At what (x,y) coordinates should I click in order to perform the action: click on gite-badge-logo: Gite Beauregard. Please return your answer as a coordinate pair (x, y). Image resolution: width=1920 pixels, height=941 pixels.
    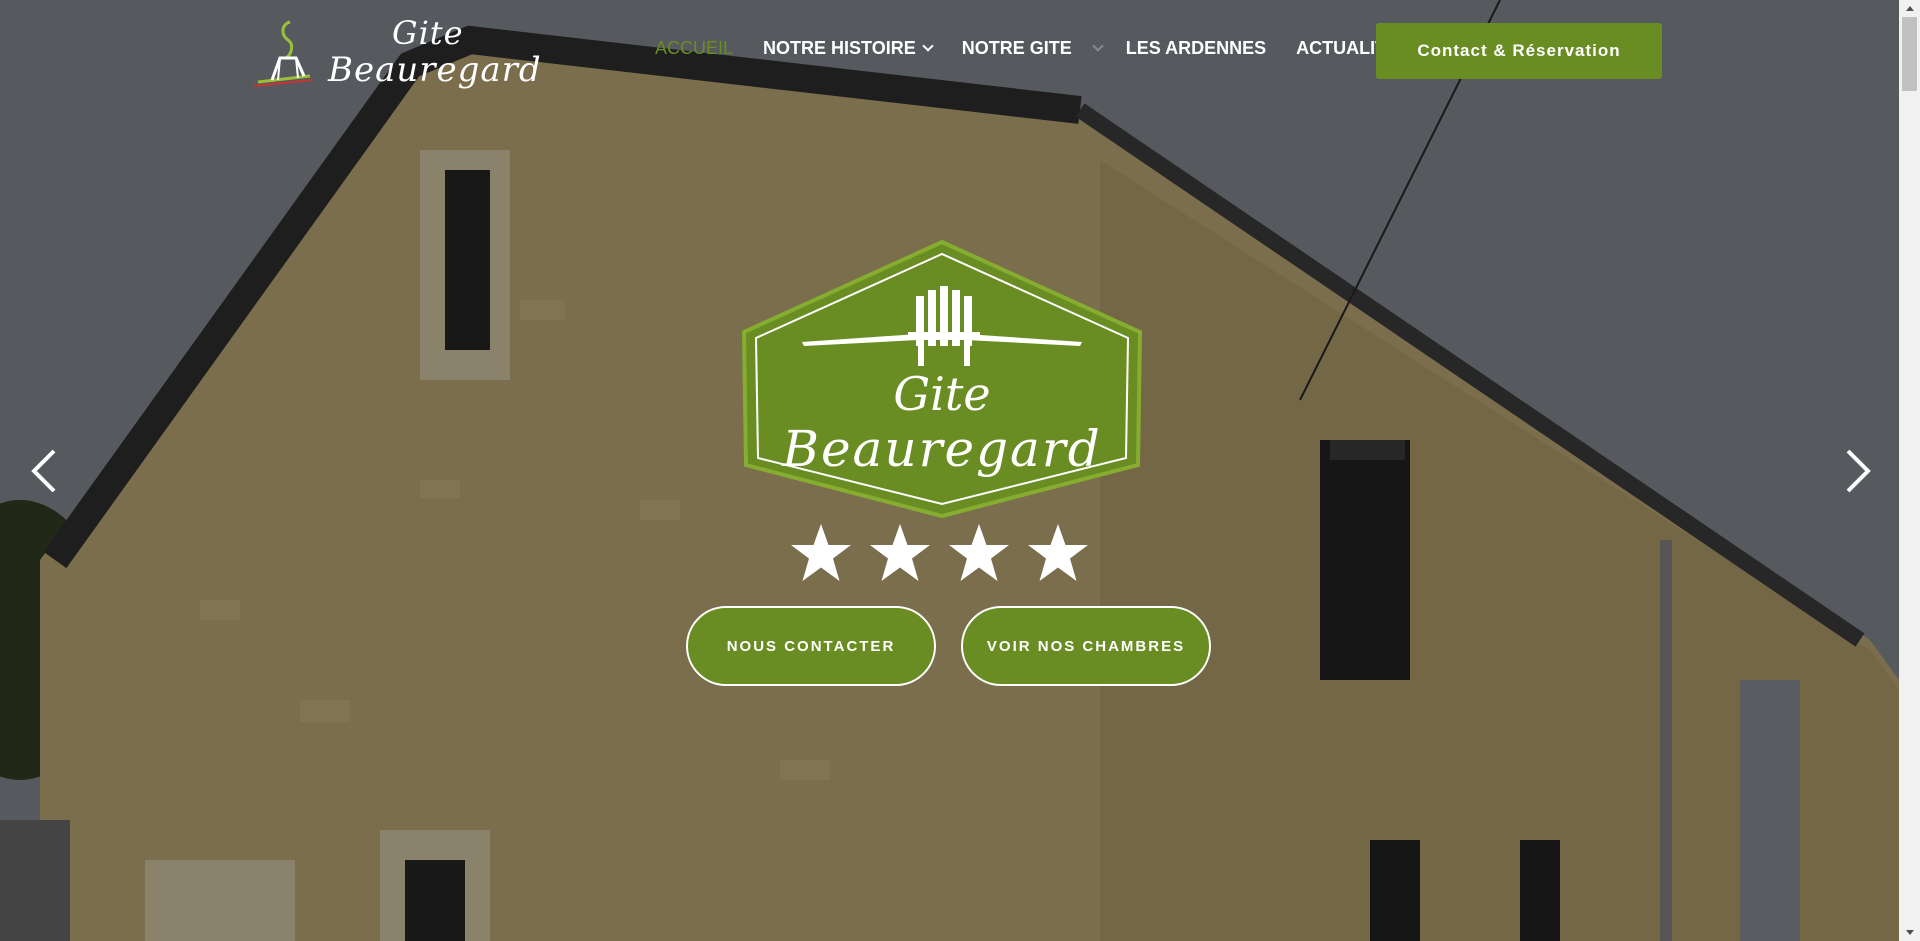
    Looking at the image, I should click on (942, 379).